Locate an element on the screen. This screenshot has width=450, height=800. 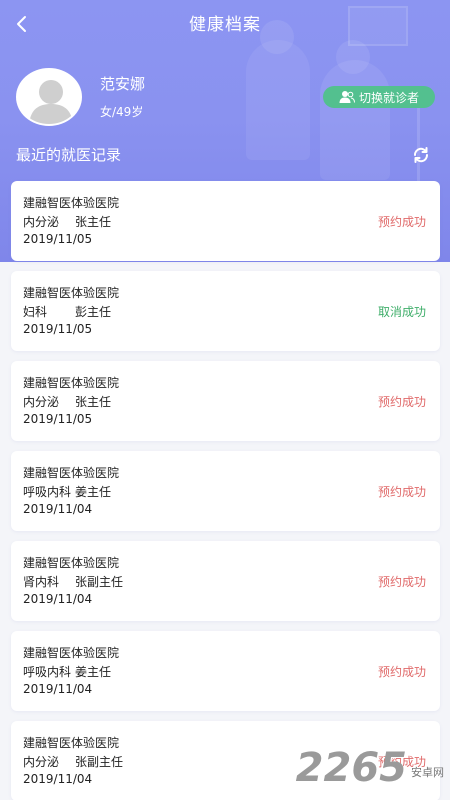
refresh-icon is located at coordinates (421, 155).